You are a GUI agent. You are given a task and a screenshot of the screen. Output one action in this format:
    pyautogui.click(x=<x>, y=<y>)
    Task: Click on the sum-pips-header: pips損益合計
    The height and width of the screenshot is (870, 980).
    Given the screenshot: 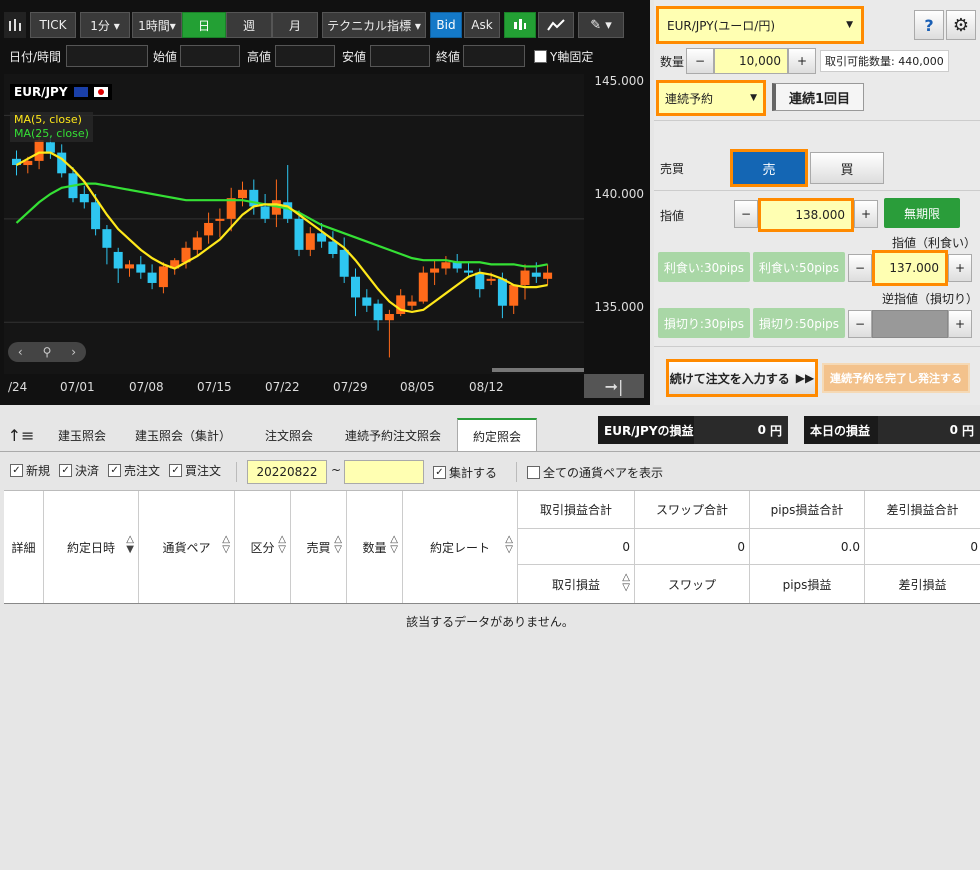 What is the action you would take?
    pyautogui.click(x=807, y=510)
    